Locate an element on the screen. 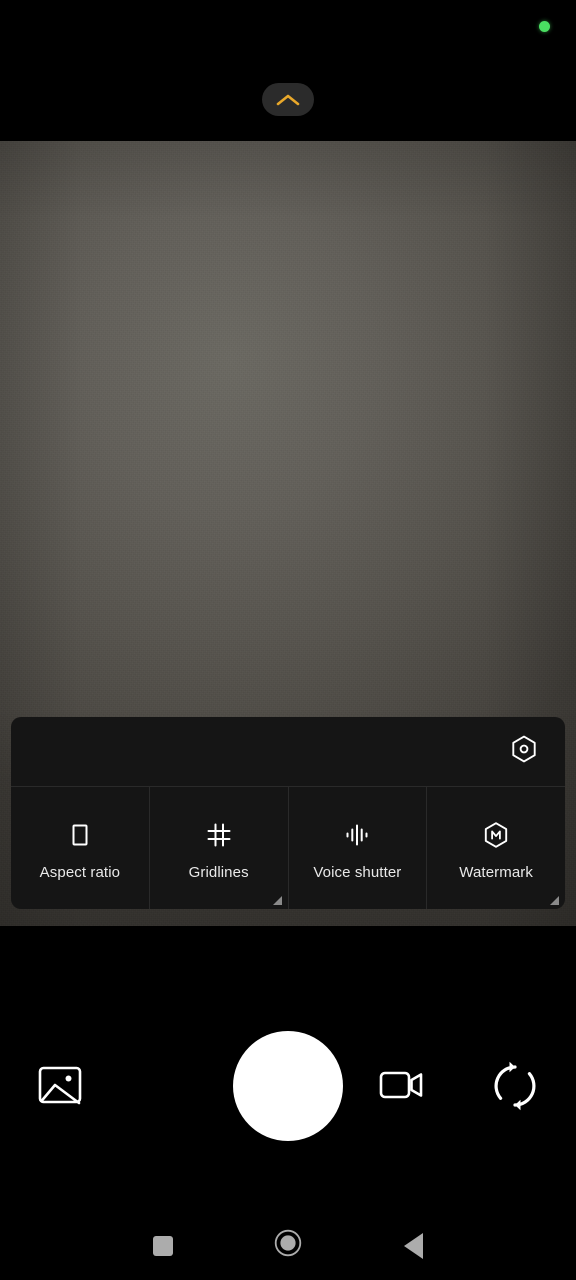  hexagon-settings-icon is located at coordinates (524, 751).